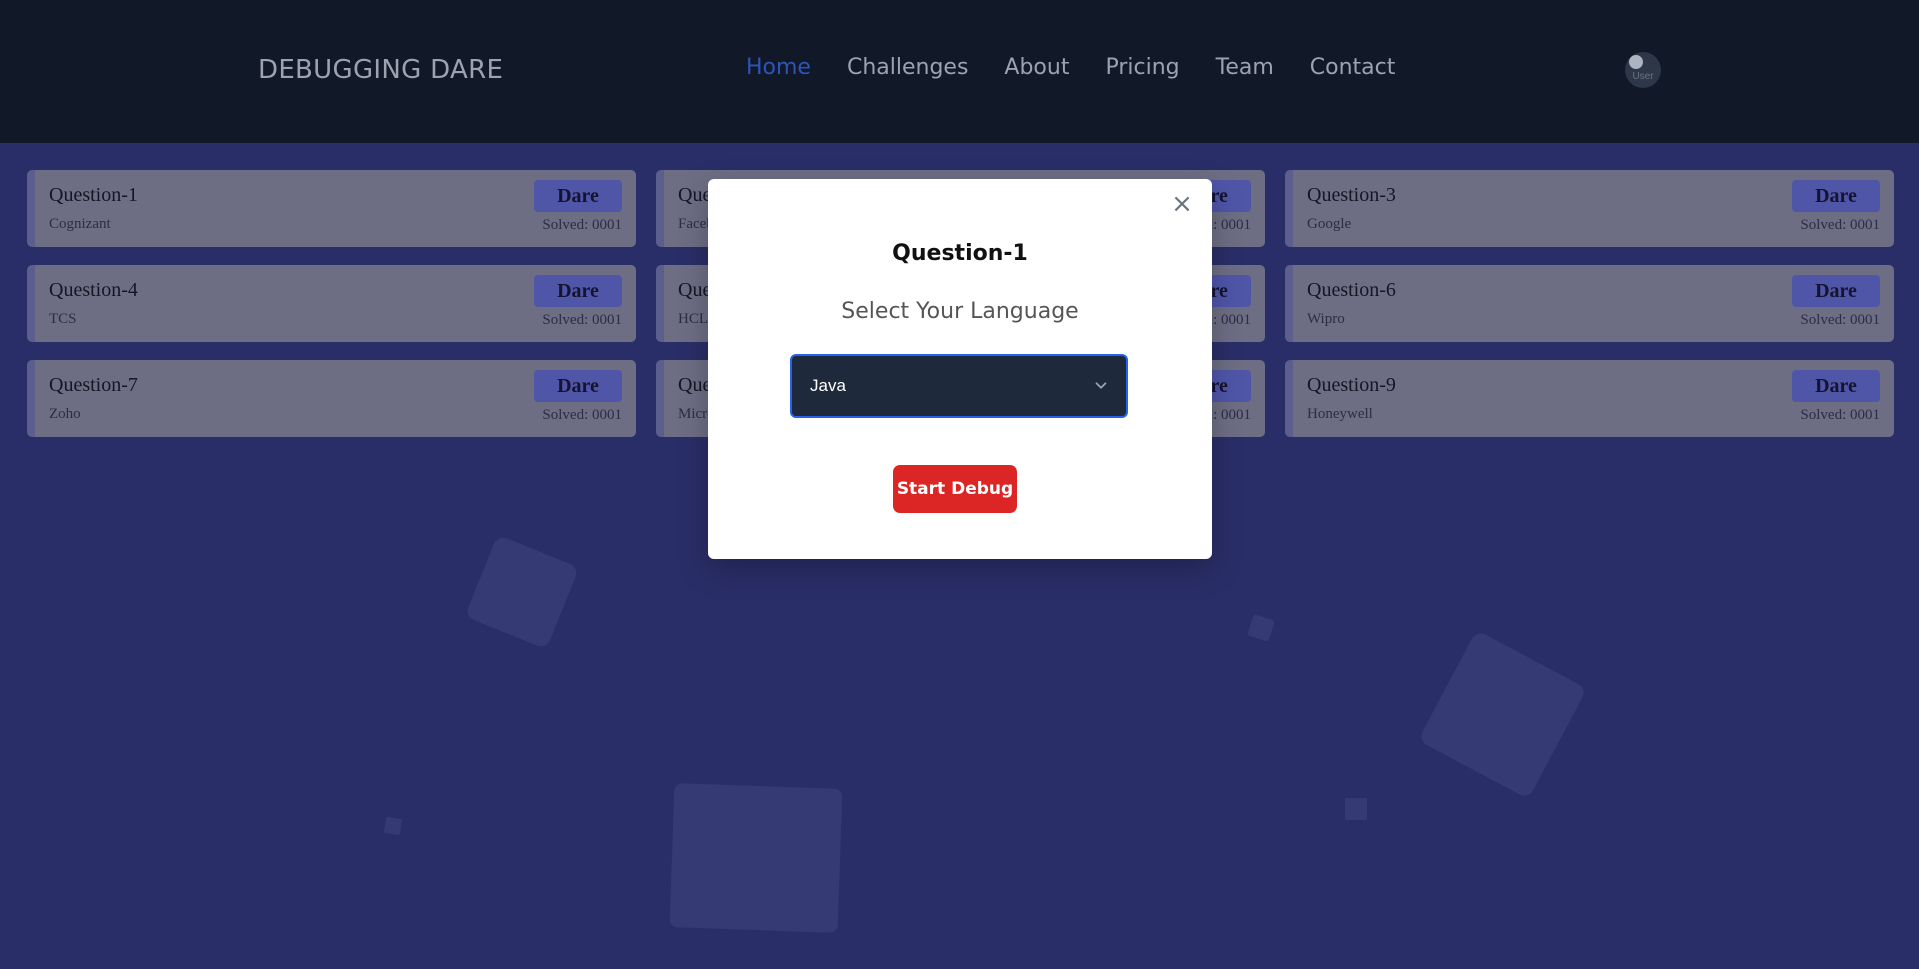 This screenshot has width=1919, height=969. What do you see at coordinates (1589, 303) in the screenshot?
I see `question-card: Question-6 Wipro Dare Solved: 0001` at bounding box center [1589, 303].